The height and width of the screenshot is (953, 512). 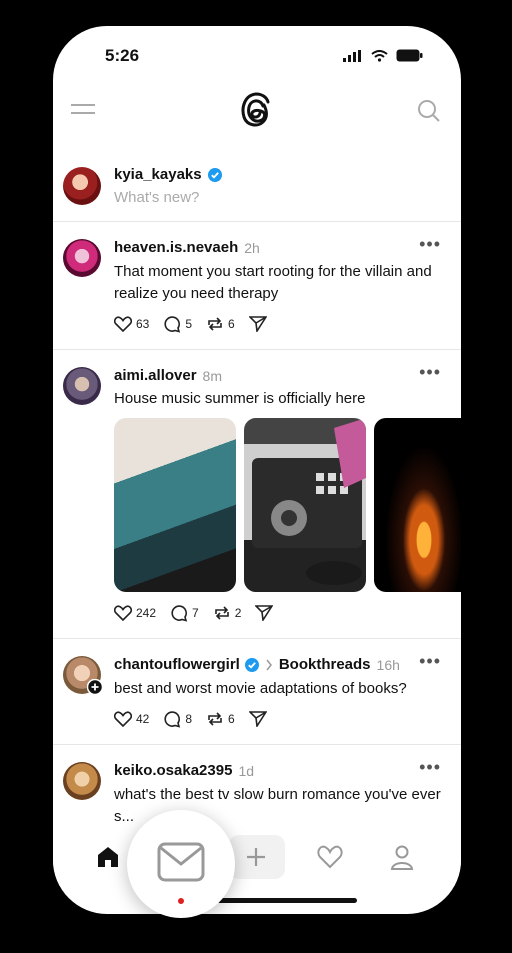 I want to click on reply-button: 5, so click(x=177, y=324).